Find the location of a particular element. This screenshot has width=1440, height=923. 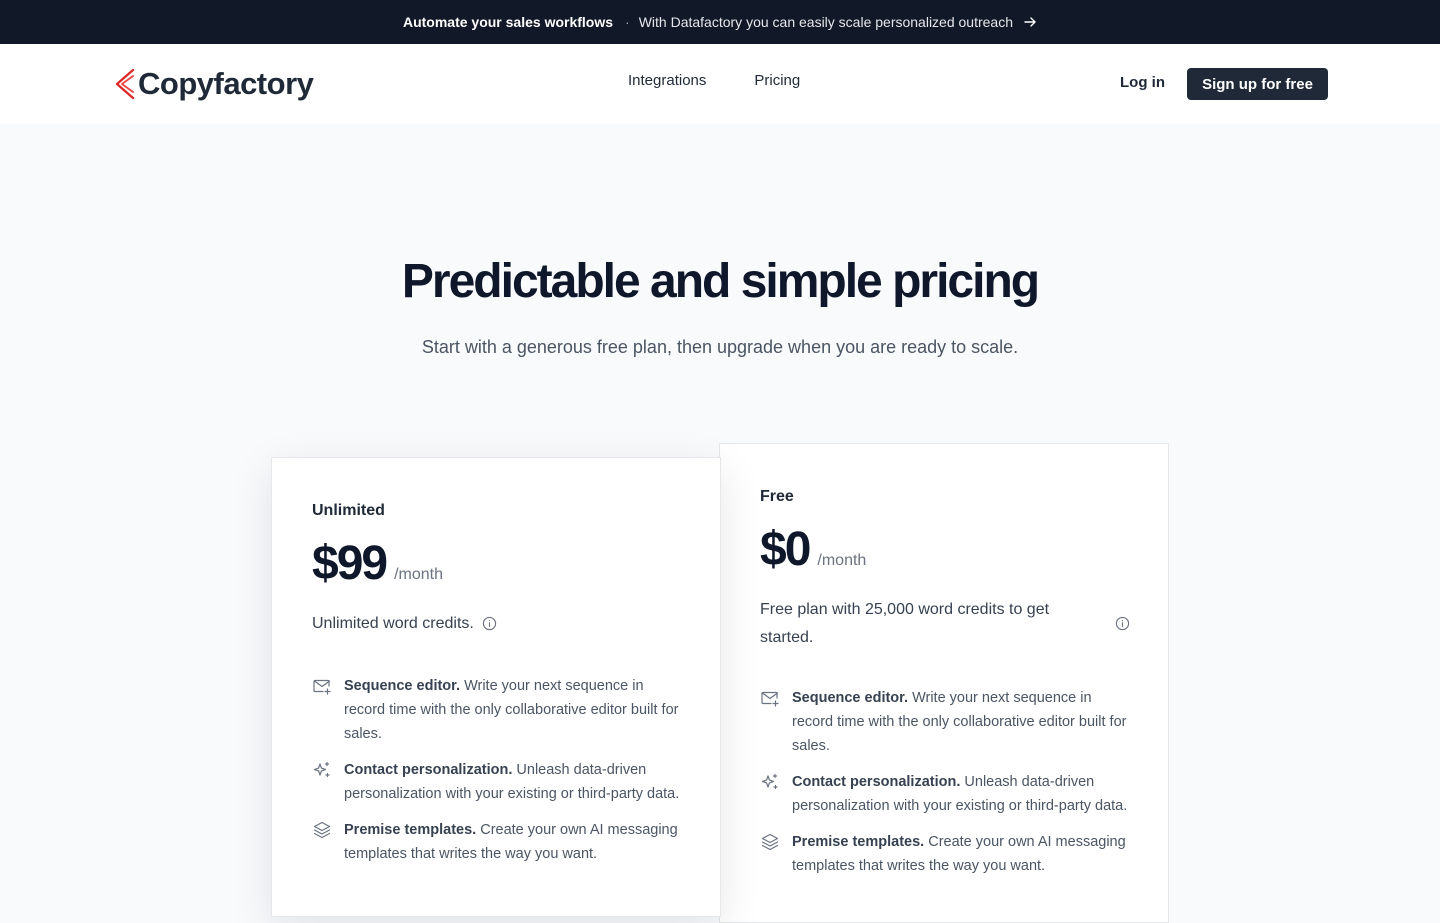

announcement-title: Automate your sales workflows is located at coordinates (508, 22).